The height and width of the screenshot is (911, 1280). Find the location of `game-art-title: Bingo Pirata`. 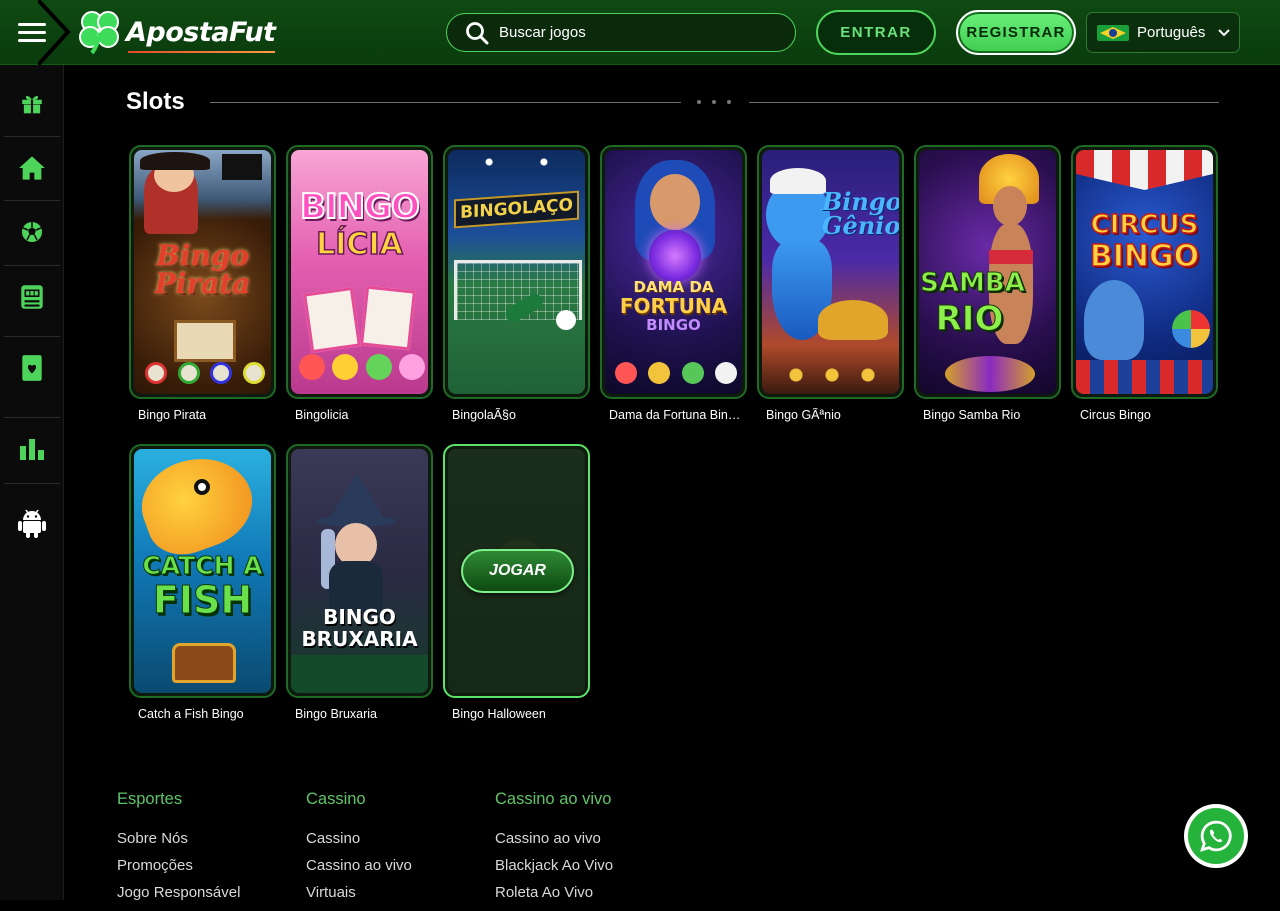

game-art-title: Bingo Pirata is located at coordinates (202, 269).